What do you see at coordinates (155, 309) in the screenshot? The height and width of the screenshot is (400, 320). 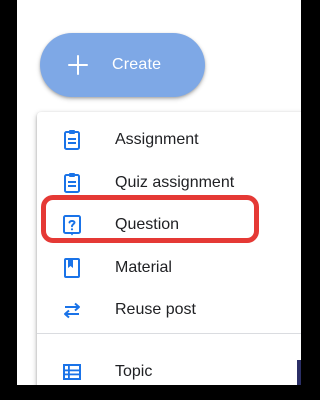 I see `menu-item-label: Reuse post` at bounding box center [155, 309].